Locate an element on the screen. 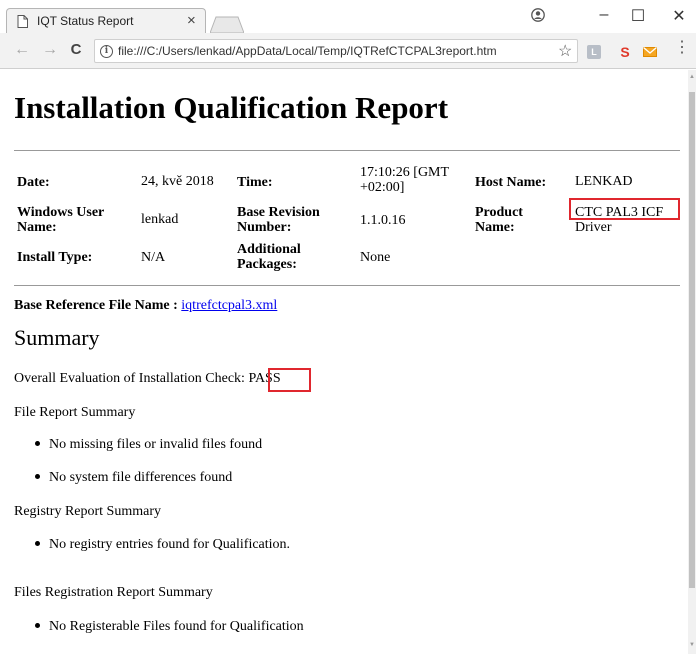 This screenshot has width=696, height=654. file-report-heading: File Report Summary is located at coordinates (75, 412).